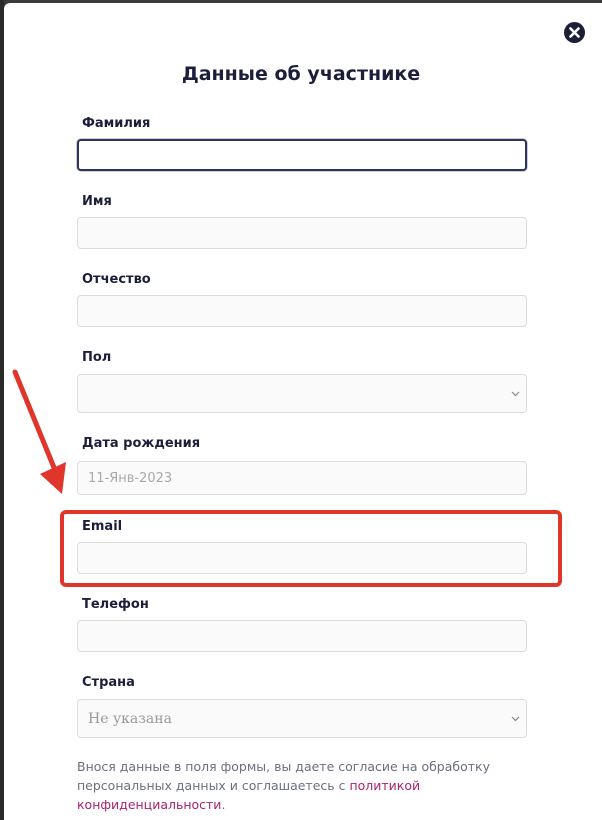  I want to click on gender-label: Пол, so click(97, 357).